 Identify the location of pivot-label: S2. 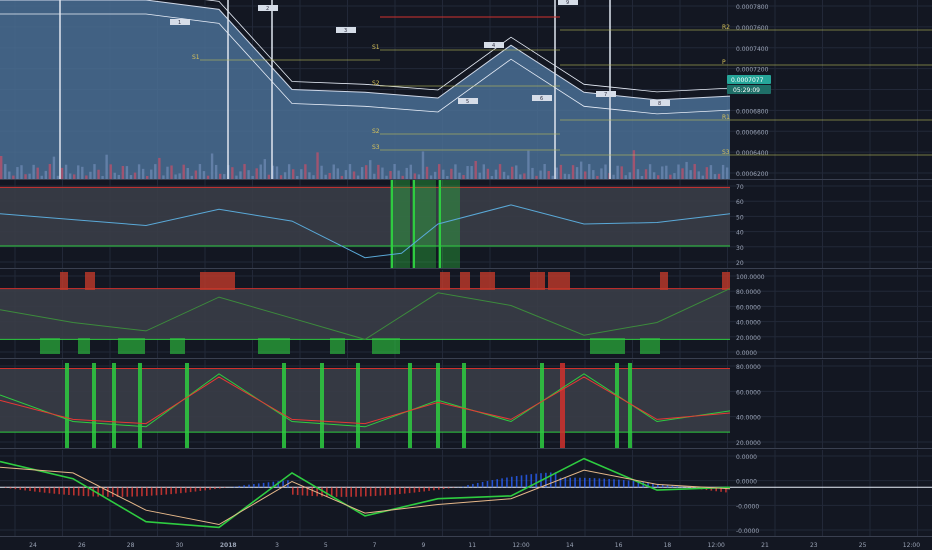
(376, 131).